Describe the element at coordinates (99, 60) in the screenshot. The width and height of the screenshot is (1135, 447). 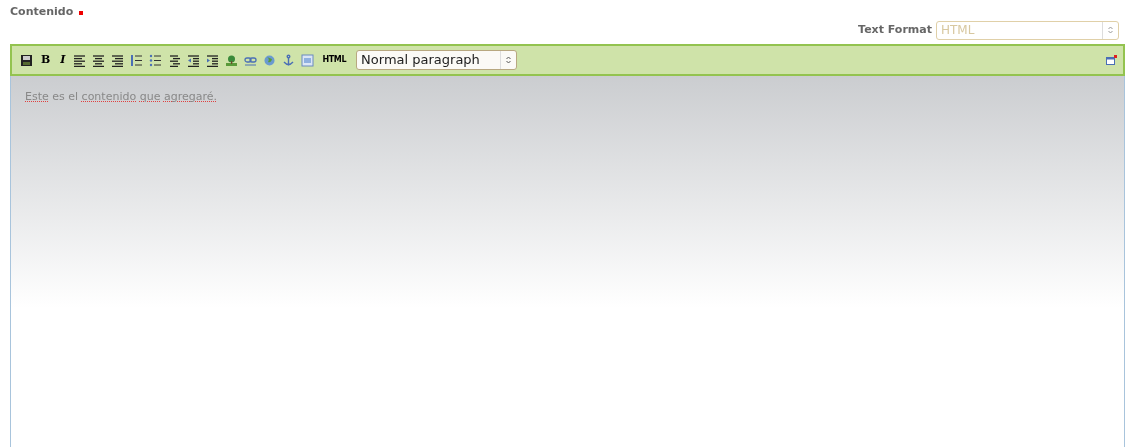
I see `align-center-icon` at that location.